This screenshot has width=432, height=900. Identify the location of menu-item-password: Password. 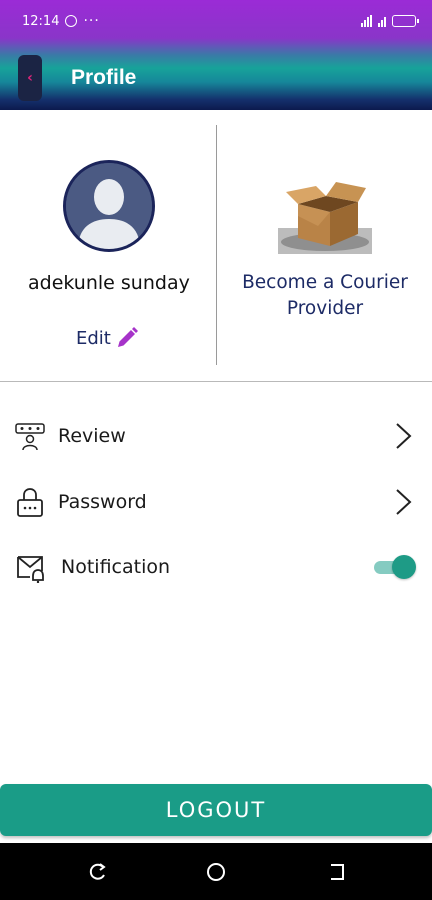
(216, 502).